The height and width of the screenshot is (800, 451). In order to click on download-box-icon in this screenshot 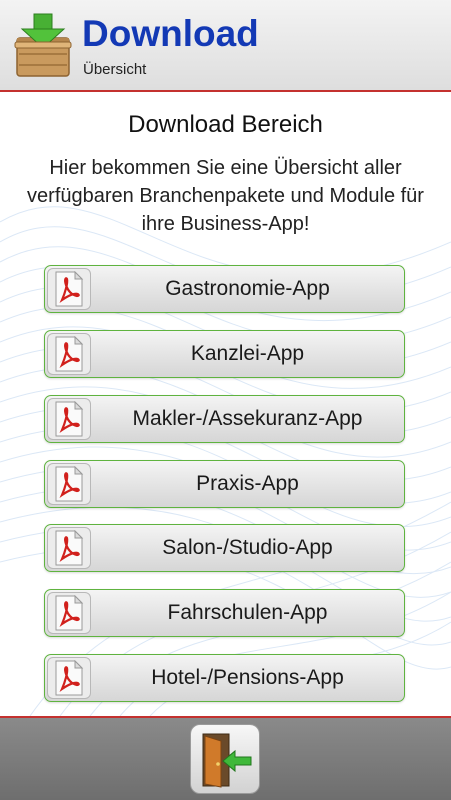, I will do `click(43, 45)`.